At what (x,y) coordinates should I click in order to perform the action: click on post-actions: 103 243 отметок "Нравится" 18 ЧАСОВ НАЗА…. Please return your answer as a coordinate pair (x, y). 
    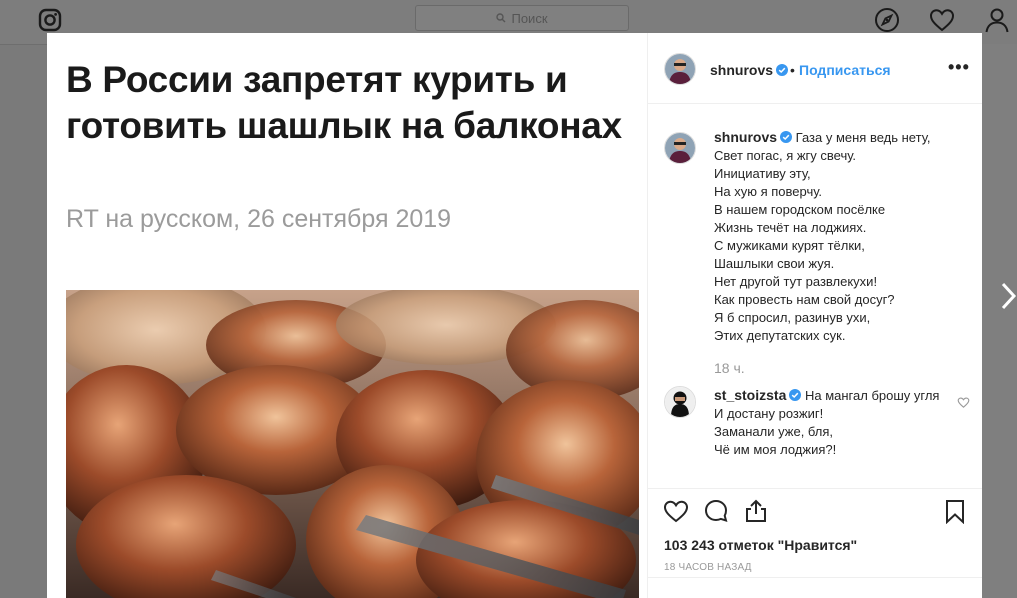
    Looking at the image, I should click on (815, 543).